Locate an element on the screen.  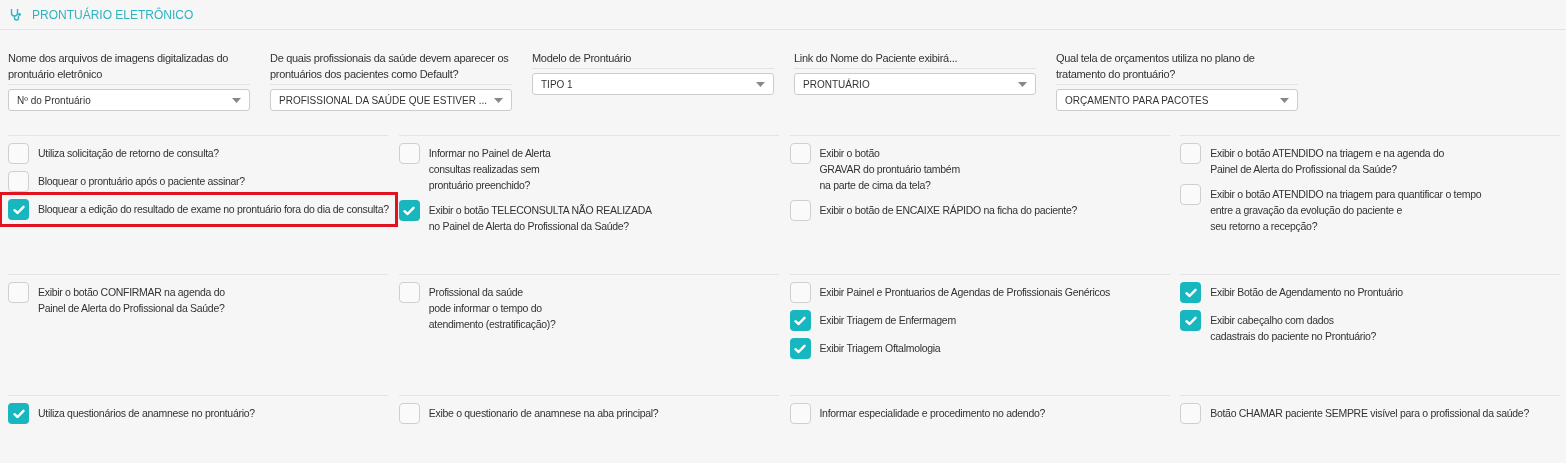
checkbox-label: Exibir Triagem de Enfermagem is located at coordinates (887, 320).